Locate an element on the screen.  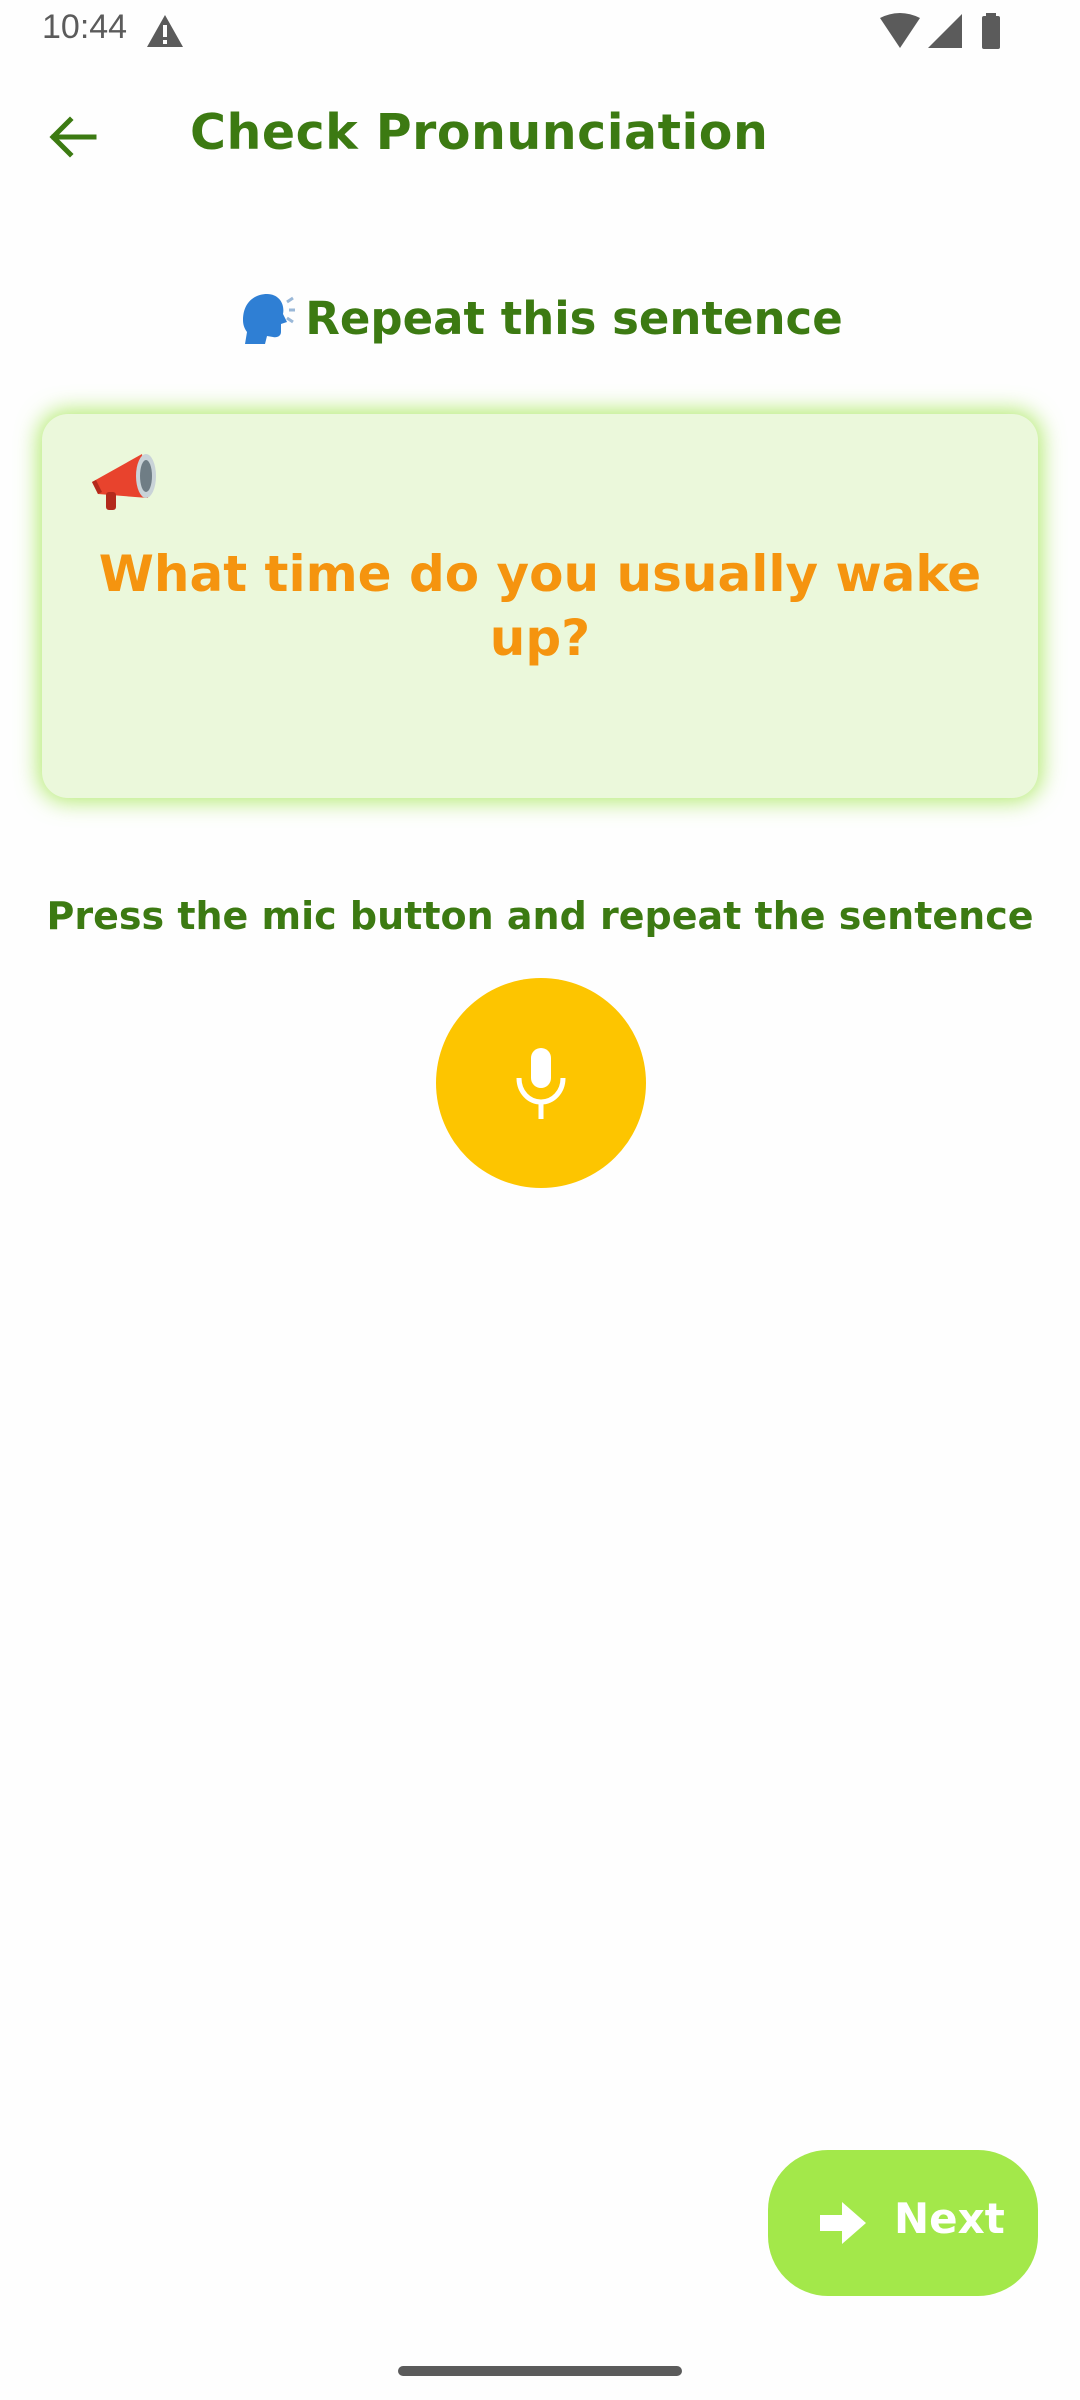
mic-button is located at coordinates (541, 1083).